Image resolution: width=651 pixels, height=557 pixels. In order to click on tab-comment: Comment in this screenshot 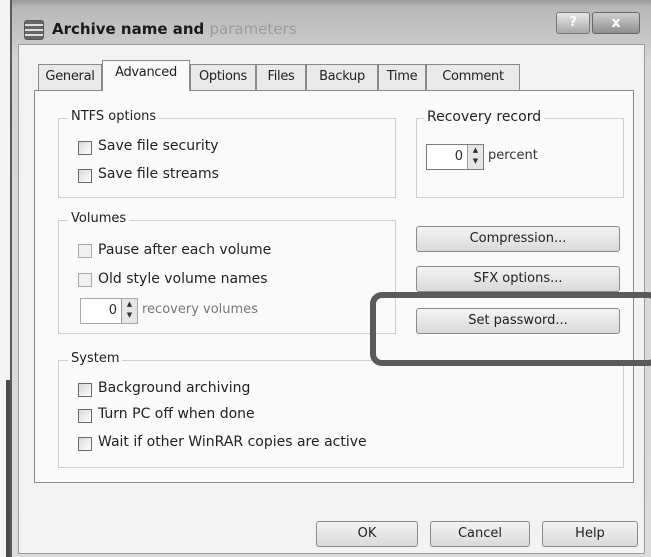, I will do `click(473, 77)`.